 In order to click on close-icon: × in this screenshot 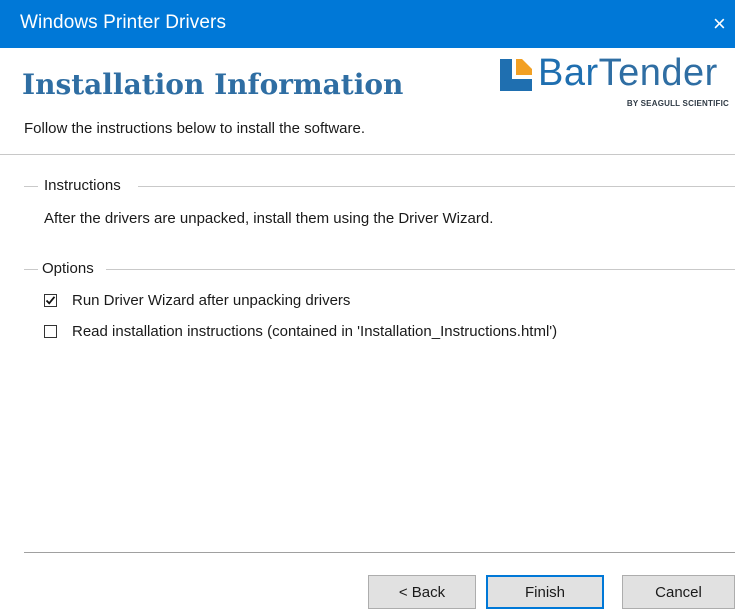, I will do `click(724, 24)`.